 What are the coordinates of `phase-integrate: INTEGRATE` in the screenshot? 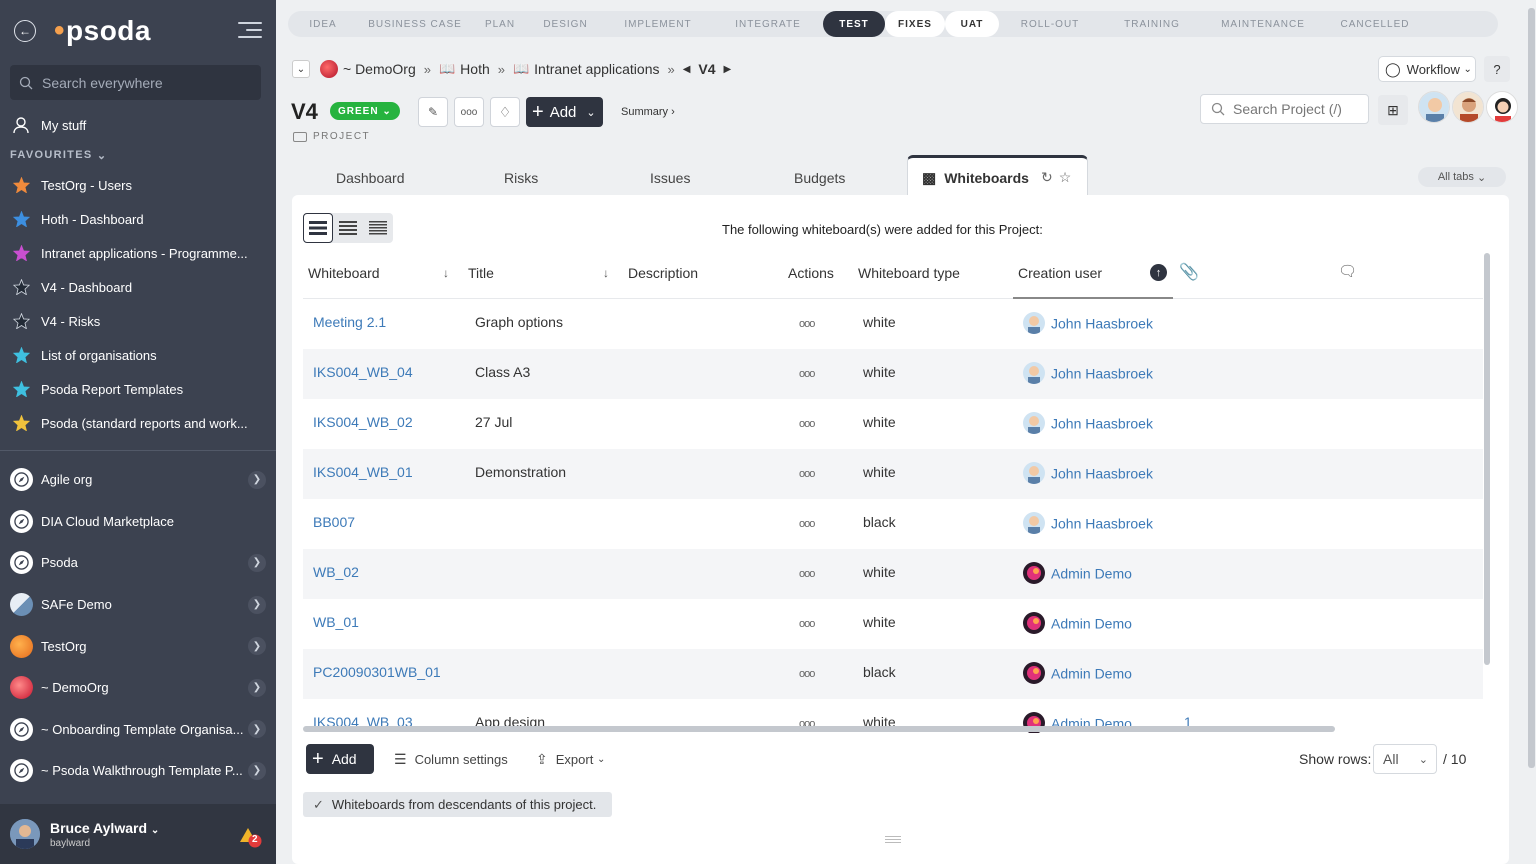 It's located at (768, 24).